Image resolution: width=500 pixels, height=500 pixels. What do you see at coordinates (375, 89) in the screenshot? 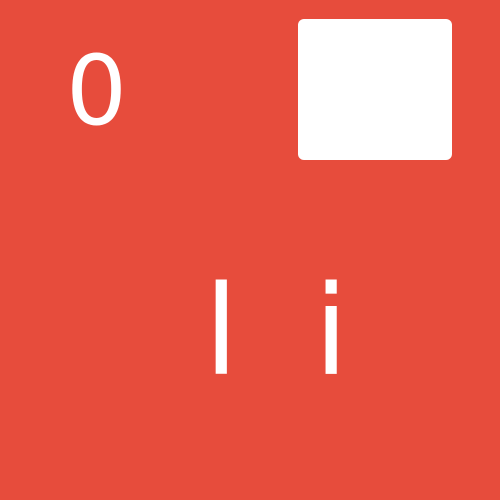
I see `square-icon` at bounding box center [375, 89].